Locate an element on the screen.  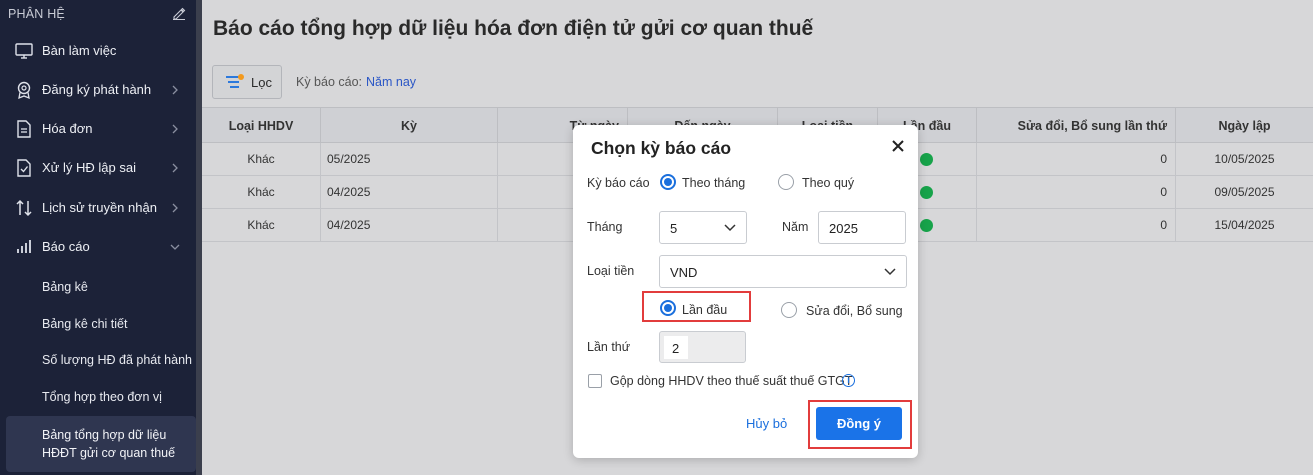
close-icon is located at coordinates (898, 146).